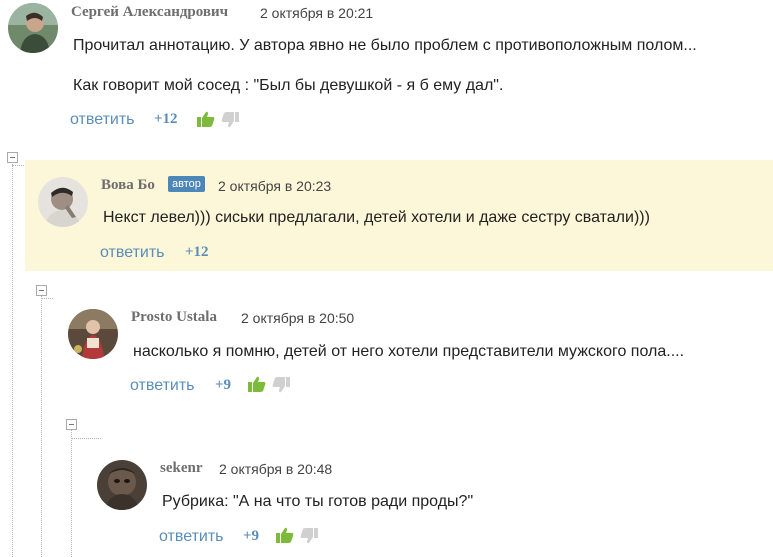 This screenshot has height=557, width=773. What do you see at coordinates (174, 317) in the screenshot?
I see `comment-author: Prosto Ustala` at bounding box center [174, 317].